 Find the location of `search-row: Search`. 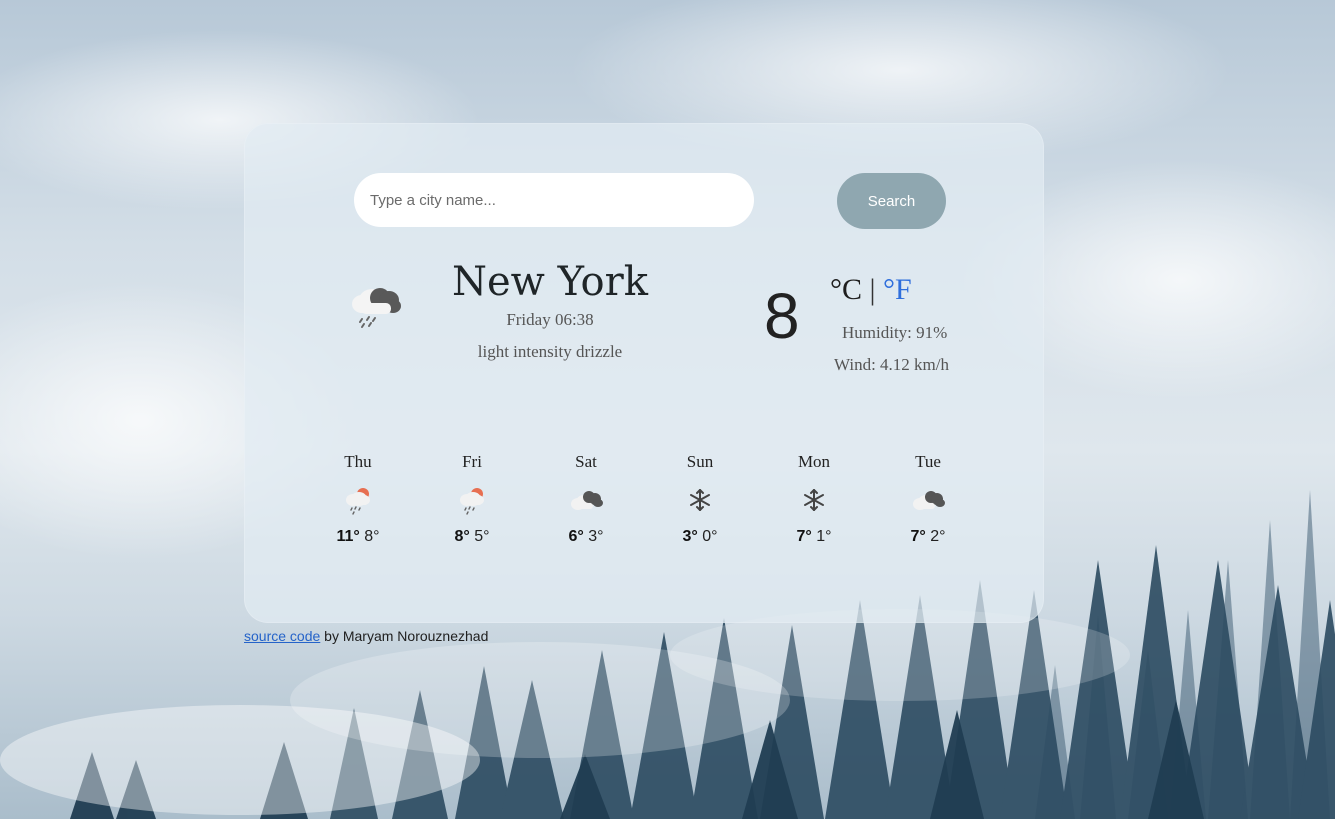

search-row: Search is located at coordinates (650, 201).